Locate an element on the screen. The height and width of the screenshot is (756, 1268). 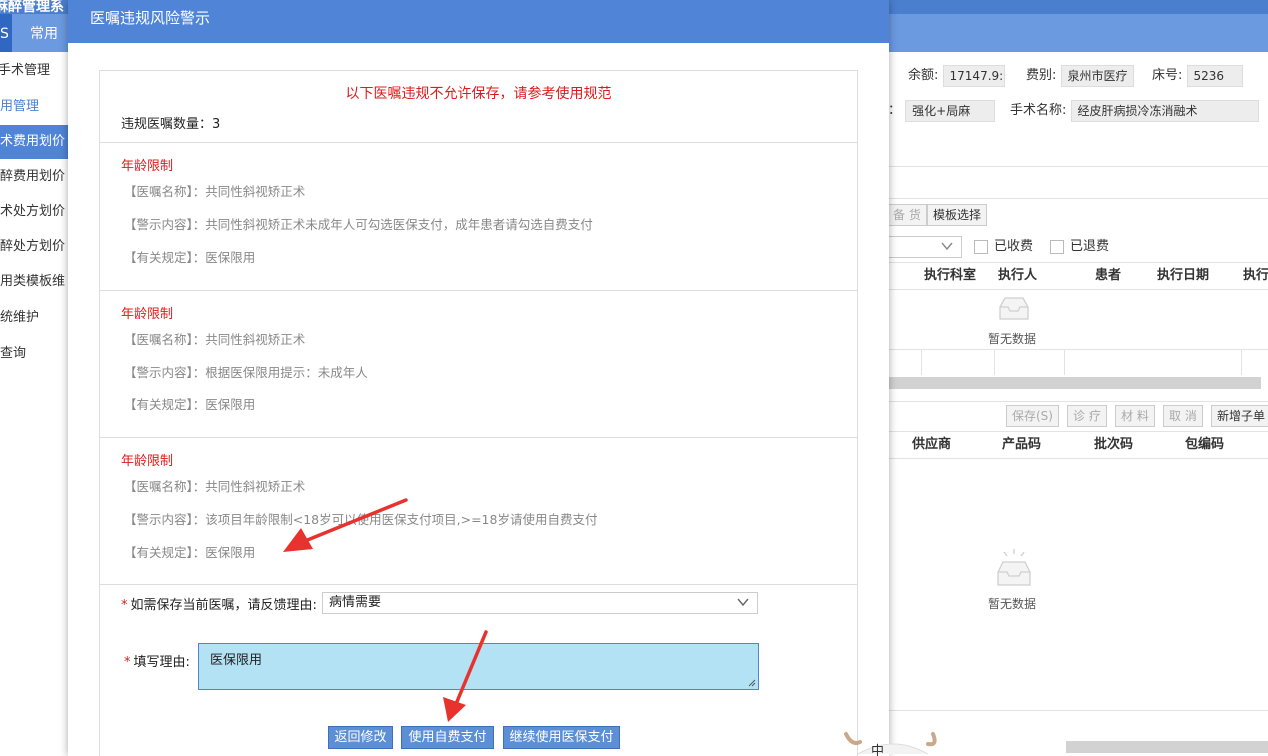
floating-ime-widget: 中 is located at coordinates (895, 742).